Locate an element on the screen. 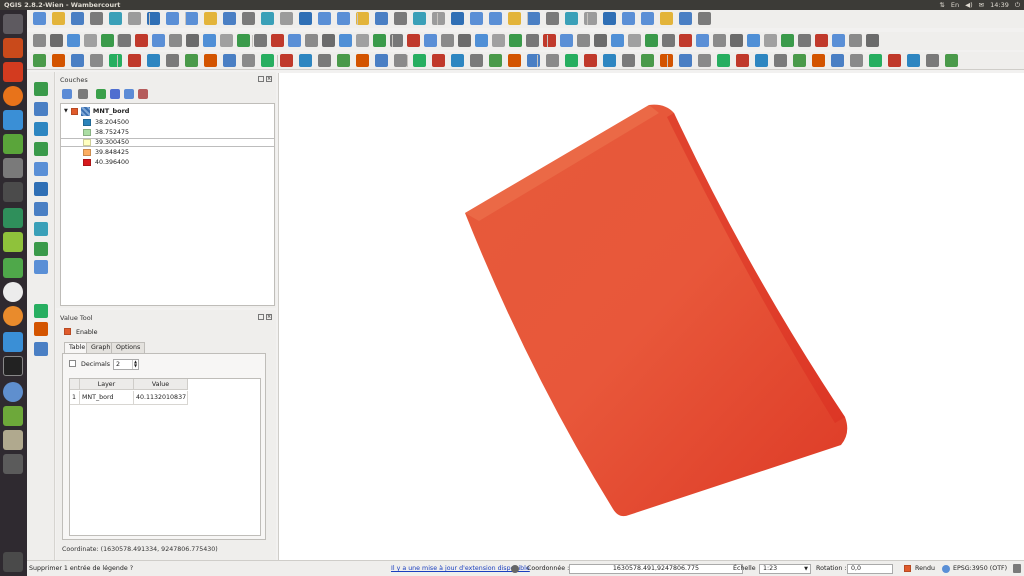  collapse-arrow-icon: ▼ is located at coordinates (66, 111).